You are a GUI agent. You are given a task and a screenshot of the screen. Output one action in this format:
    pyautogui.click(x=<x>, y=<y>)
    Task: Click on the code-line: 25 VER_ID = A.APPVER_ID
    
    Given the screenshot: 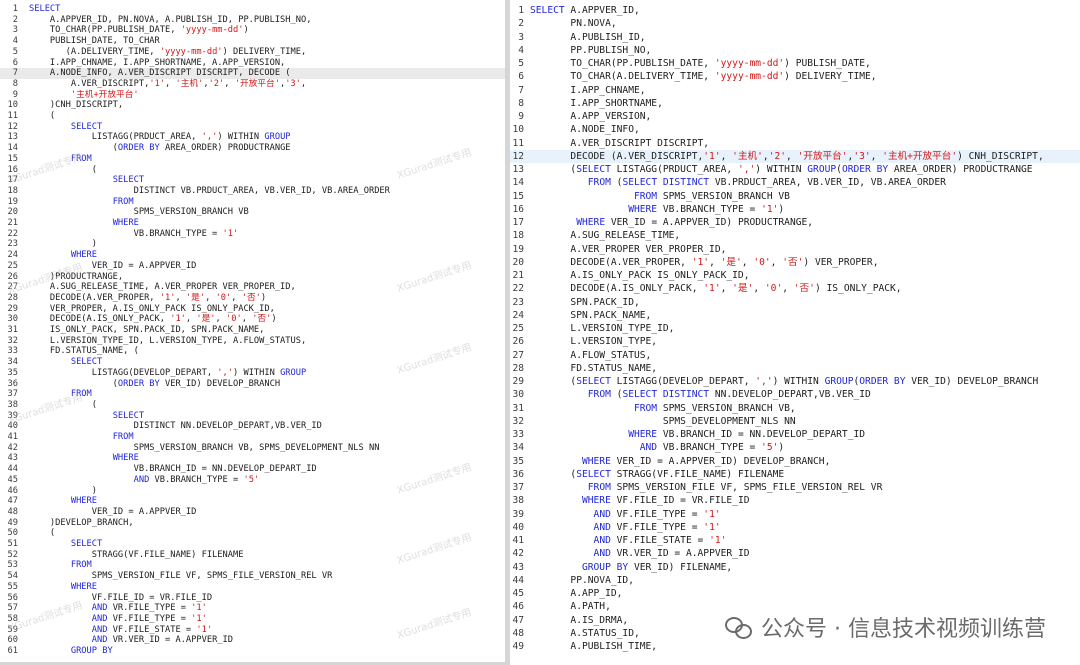 What is the action you would take?
    pyautogui.click(x=252, y=266)
    